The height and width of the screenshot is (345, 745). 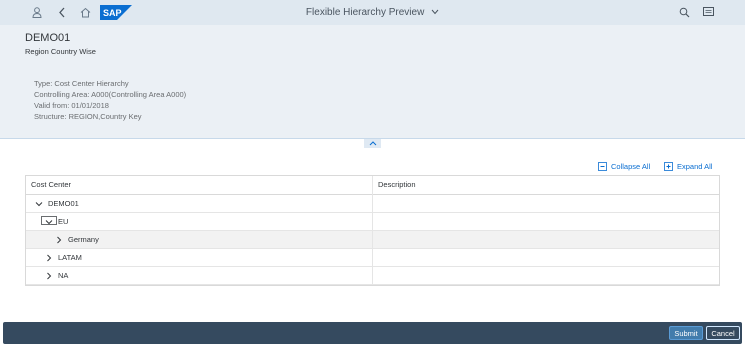 What do you see at coordinates (723, 333) in the screenshot?
I see `cancel-button: Cancel` at bounding box center [723, 333].